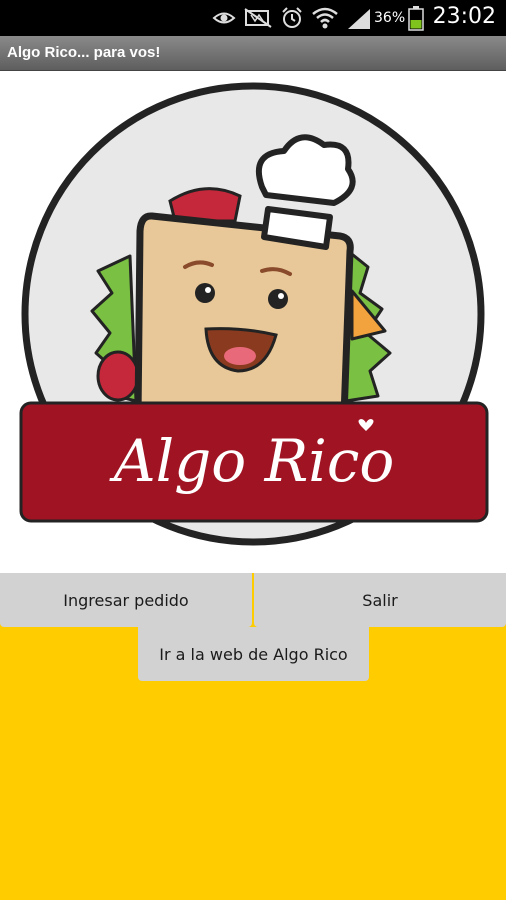  I want to click on signal-icon, so click(359, 19).